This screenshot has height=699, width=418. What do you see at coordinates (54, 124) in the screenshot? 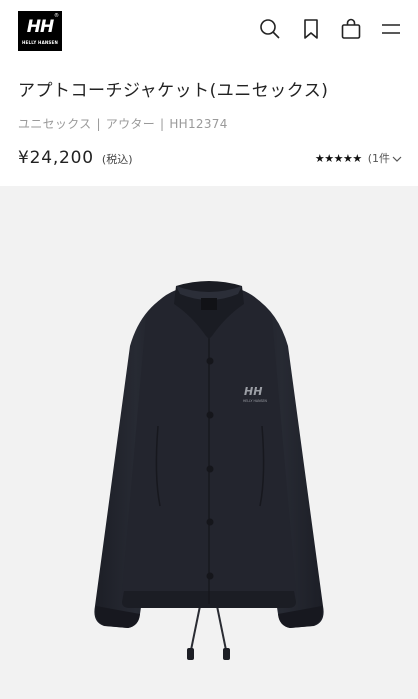
I see `breadcrumb-item-category: ユニセックス` at bounding box center [54, 124].